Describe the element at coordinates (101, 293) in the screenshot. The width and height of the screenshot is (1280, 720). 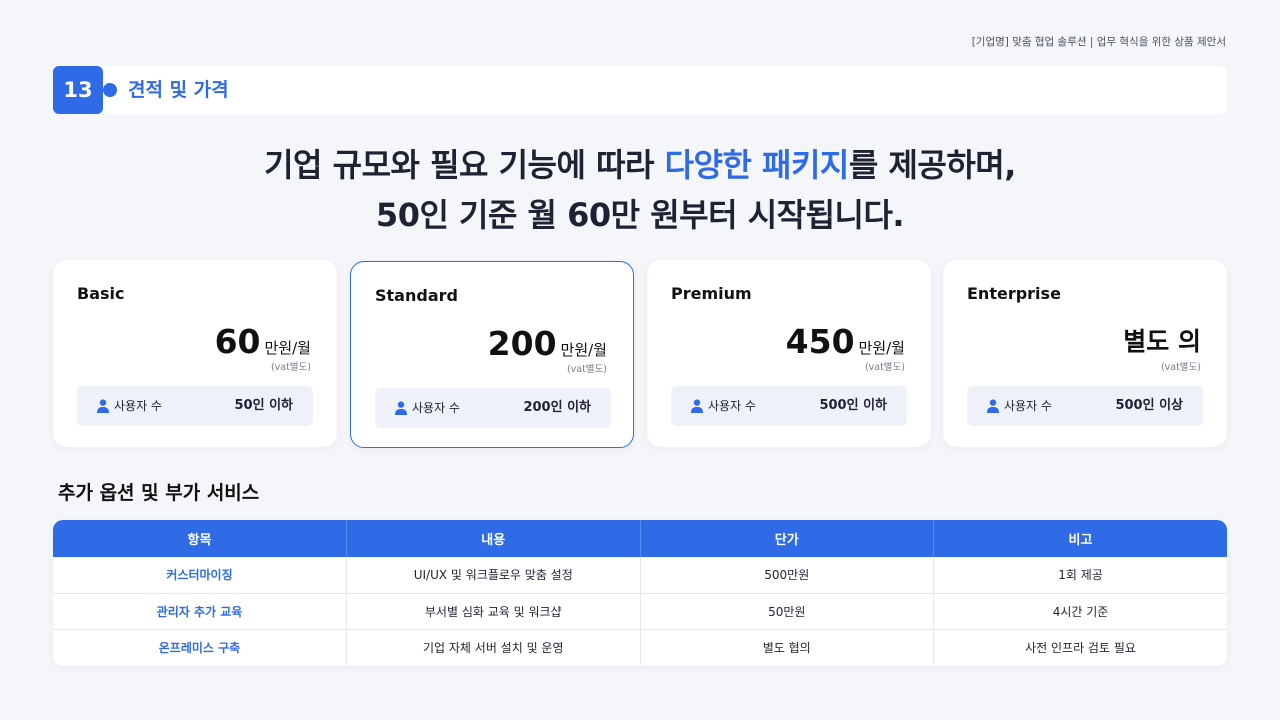
I see `plan-name: Basic` at that location.